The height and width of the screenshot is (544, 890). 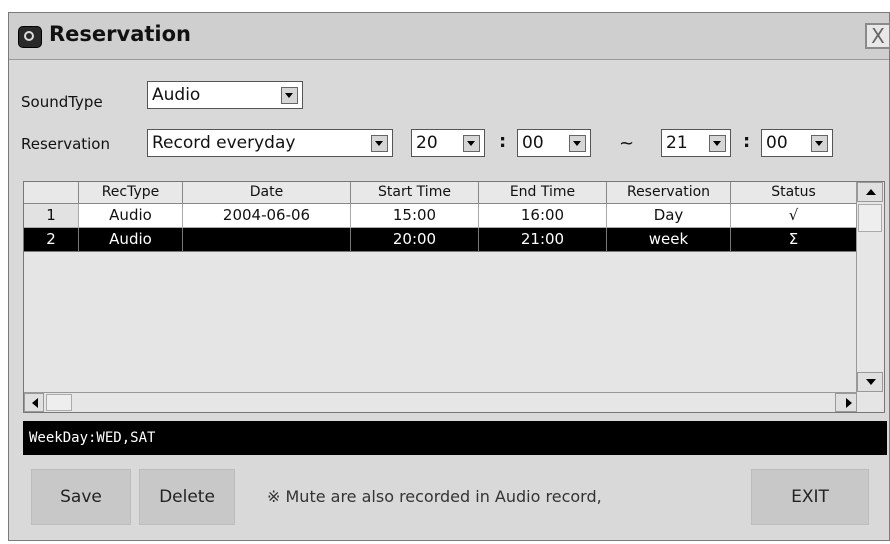 What do you see at coordinates (62, 102) in the screenshot?
I see `sound-type-label: SoundType` at bounding box center [62, 102].